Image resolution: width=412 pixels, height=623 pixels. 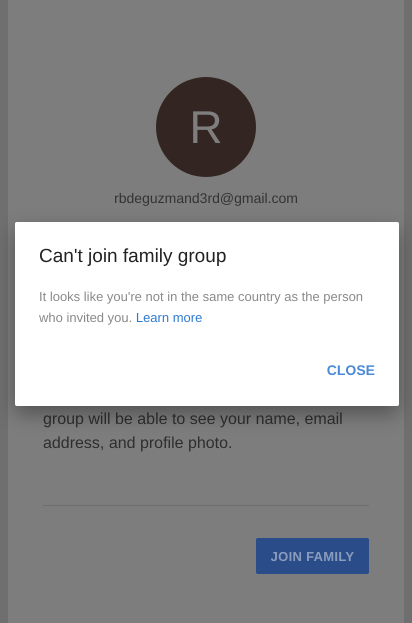 I want to click on account-email: rbdeguzmand3rd@gmail.com, so click(x=206, y=198).